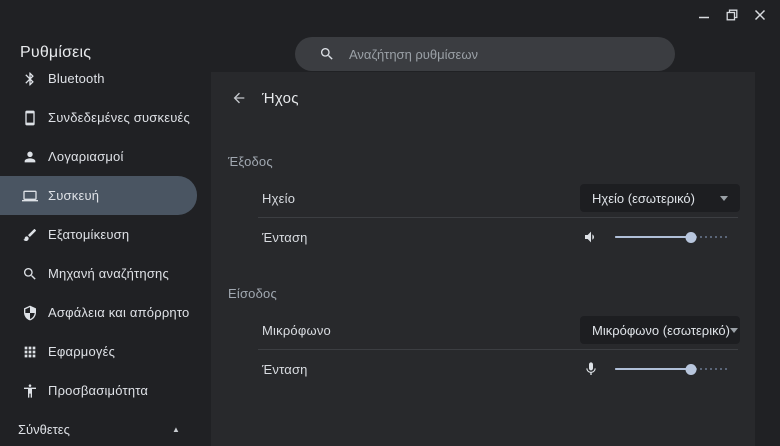  What do you see at coordinates (44, 429) in the screenshot?
I see `advanced-label: Σύνθετες` at bounding box center [44, 429].